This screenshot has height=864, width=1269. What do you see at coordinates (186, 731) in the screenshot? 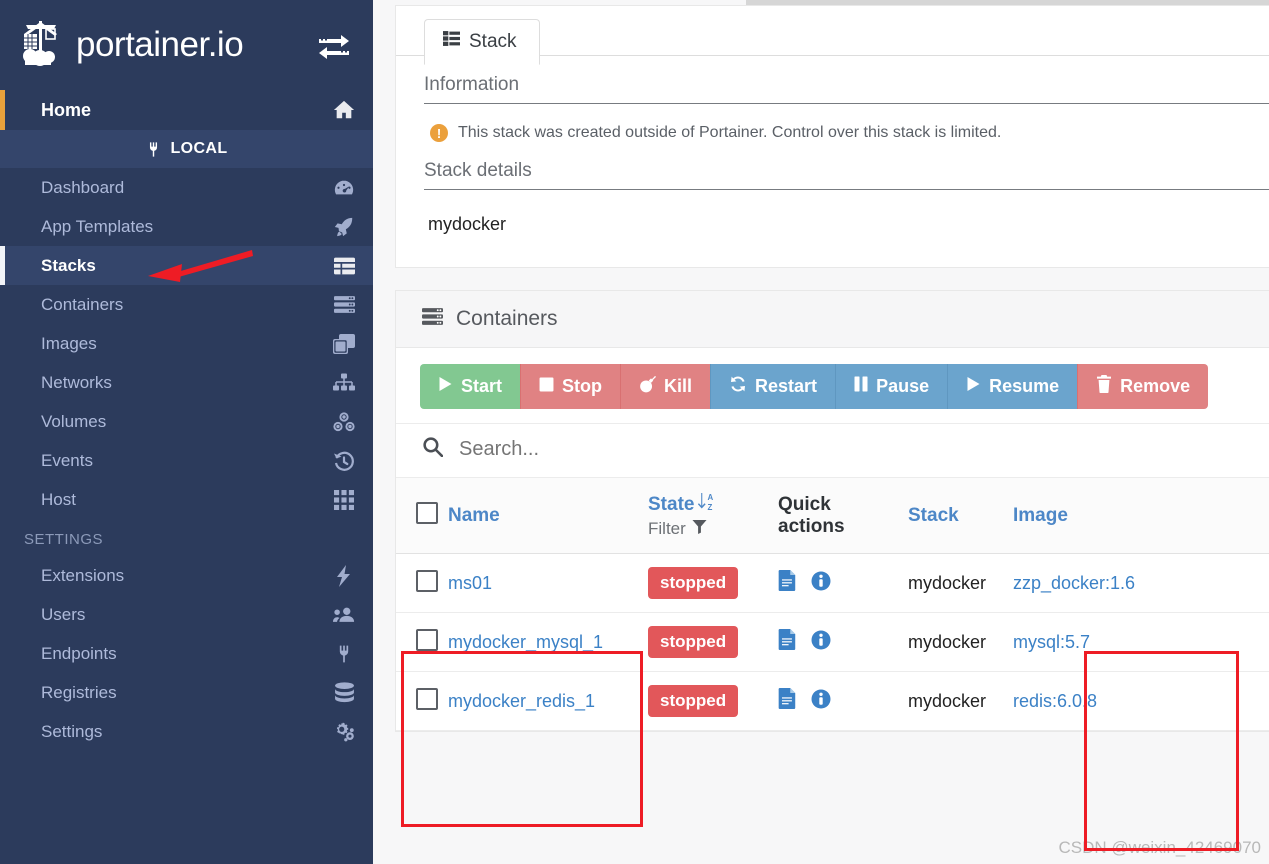
I see `sidebar-item-settings: Settings` at bounding box center [186, 731].